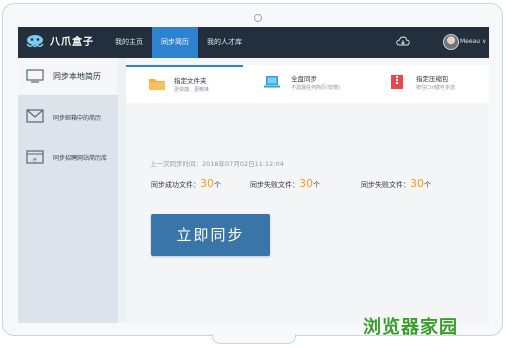 The image size is (506, 347). What do you see at coordinates (397, 82) in the screenshot?
I see `zip-icon` at bounding box center [397, 82].